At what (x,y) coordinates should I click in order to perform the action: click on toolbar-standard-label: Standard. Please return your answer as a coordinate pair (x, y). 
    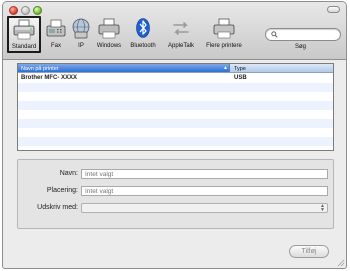
    Looking at the image, I should click on (24, 47).